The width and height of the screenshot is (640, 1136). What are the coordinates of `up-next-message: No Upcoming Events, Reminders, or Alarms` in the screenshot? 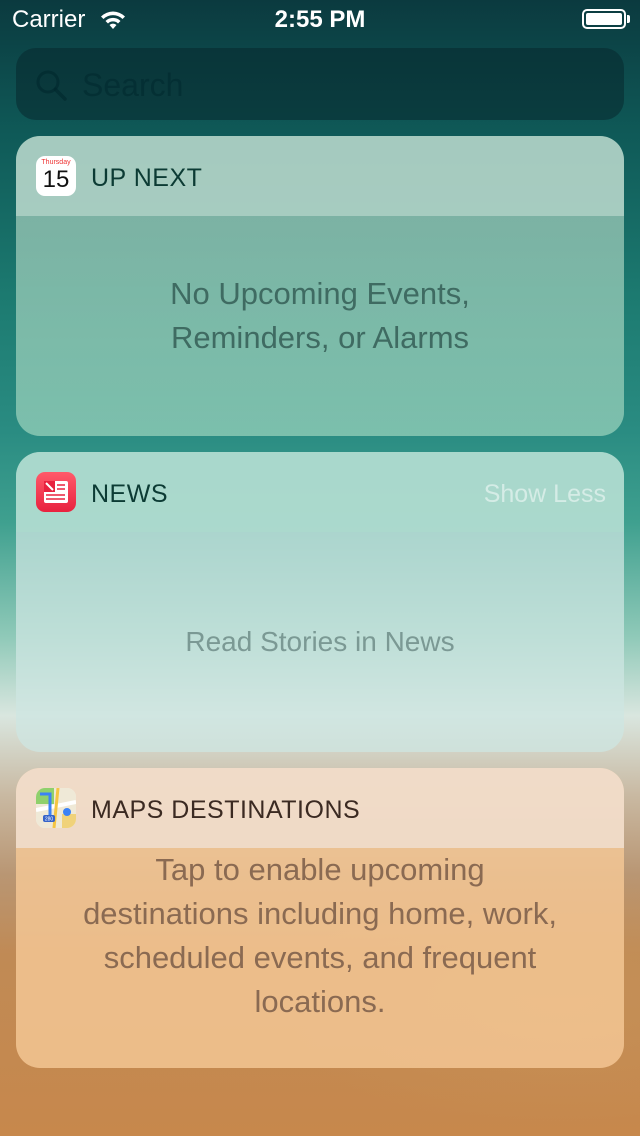 It's located at (320, 315).